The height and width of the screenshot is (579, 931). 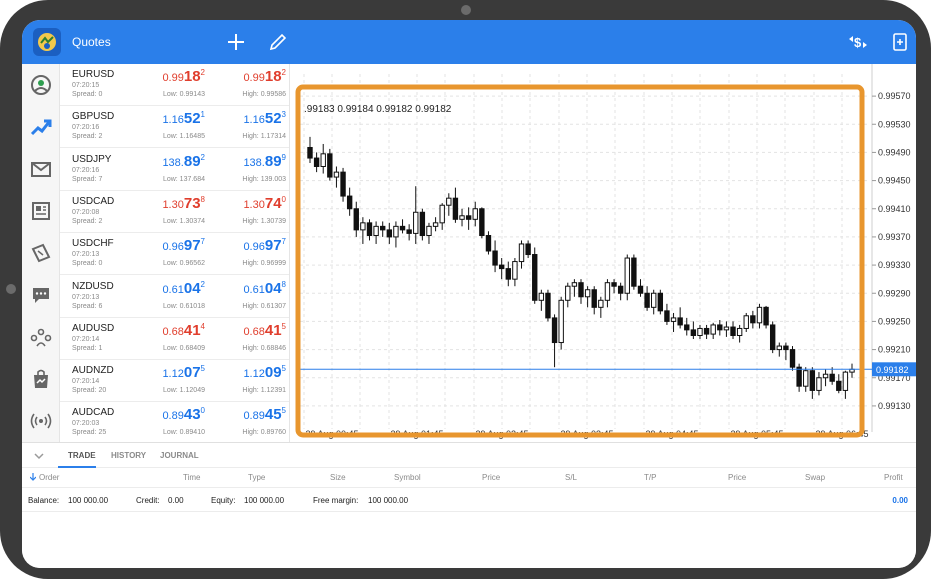 What do you see at coordinates (170, 331) in the screenshot?
I see `bid-price: 0.68414` at bounding box center [170, 331].